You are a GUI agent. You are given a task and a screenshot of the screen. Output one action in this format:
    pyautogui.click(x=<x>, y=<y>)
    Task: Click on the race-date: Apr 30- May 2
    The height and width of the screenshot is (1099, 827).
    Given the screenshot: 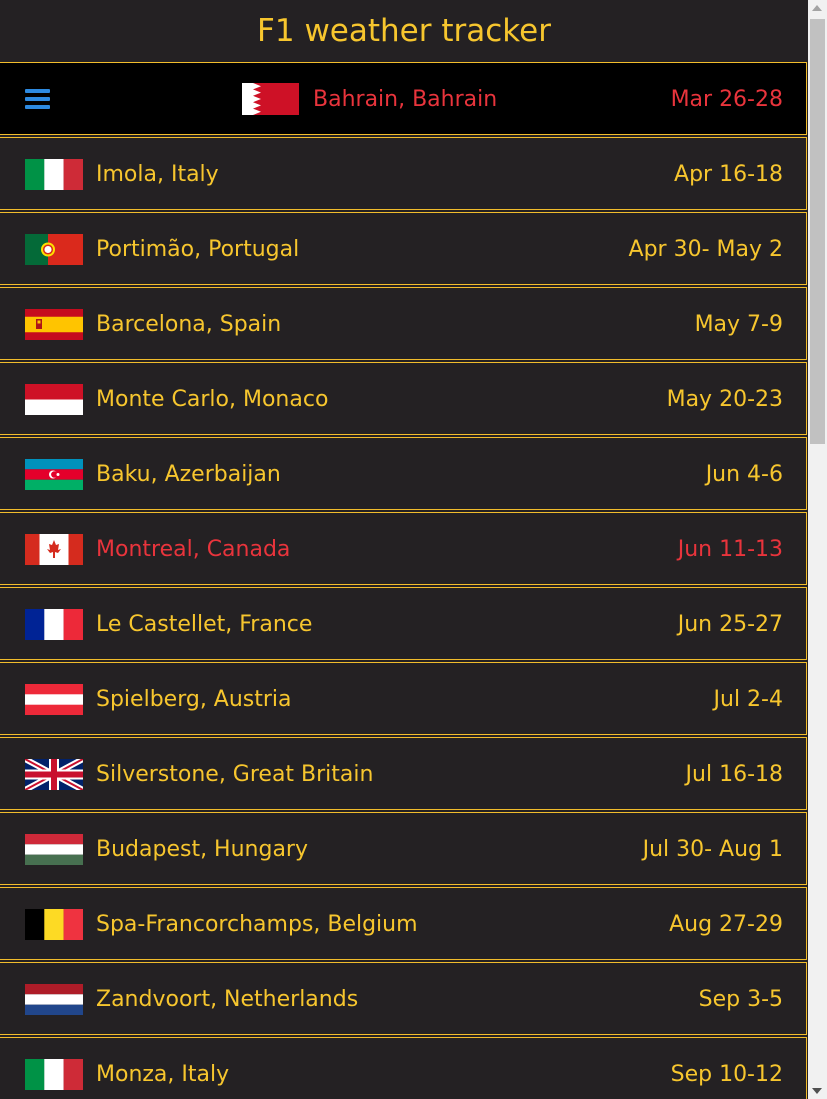 What is the action you would take?
    pyautogui.click(x=705, y=249)
    